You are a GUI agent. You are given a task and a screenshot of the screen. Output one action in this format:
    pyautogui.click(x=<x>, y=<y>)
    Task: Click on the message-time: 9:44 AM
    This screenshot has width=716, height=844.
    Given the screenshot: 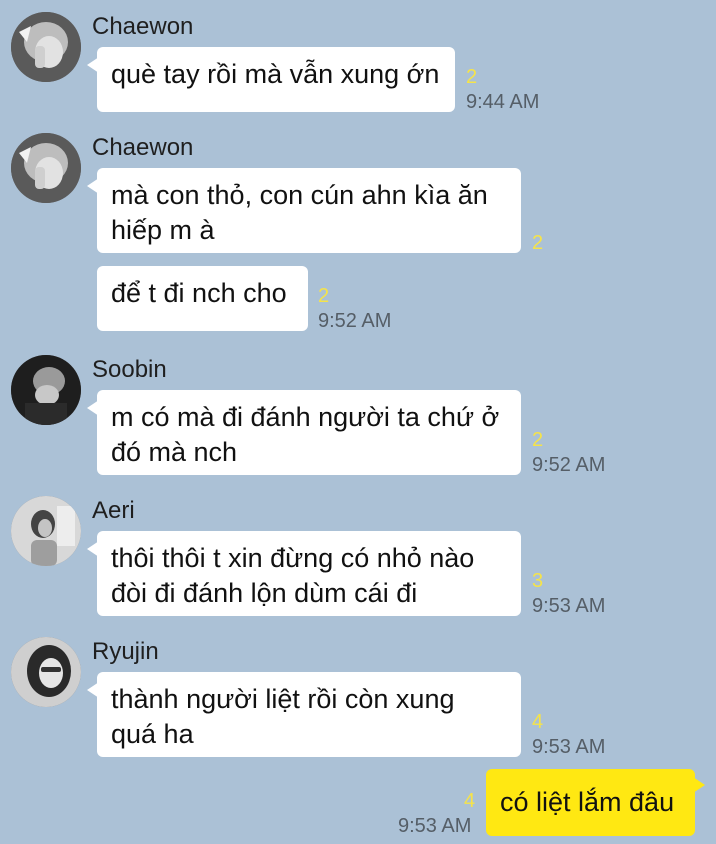 What is the action you would take?
    pyautogui.click(x=503, y=102)
    